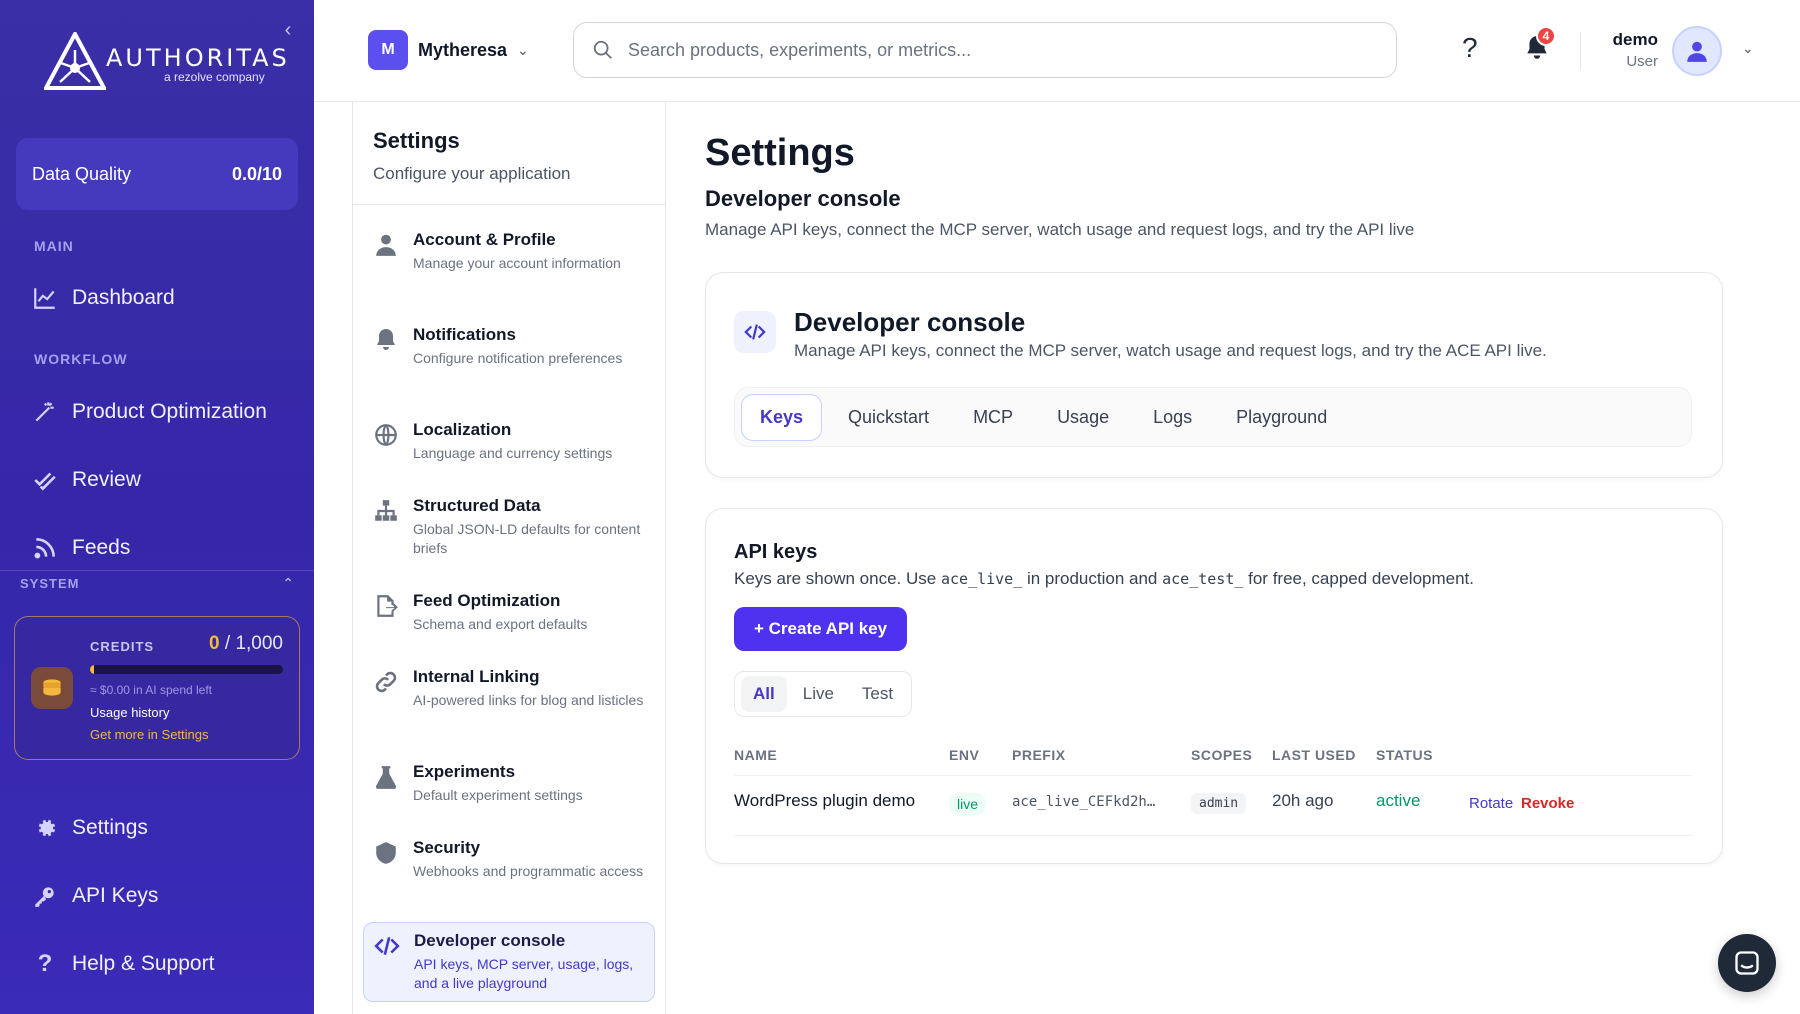  I want to click on desc-part: for free, capped development., so click(1358, 578).